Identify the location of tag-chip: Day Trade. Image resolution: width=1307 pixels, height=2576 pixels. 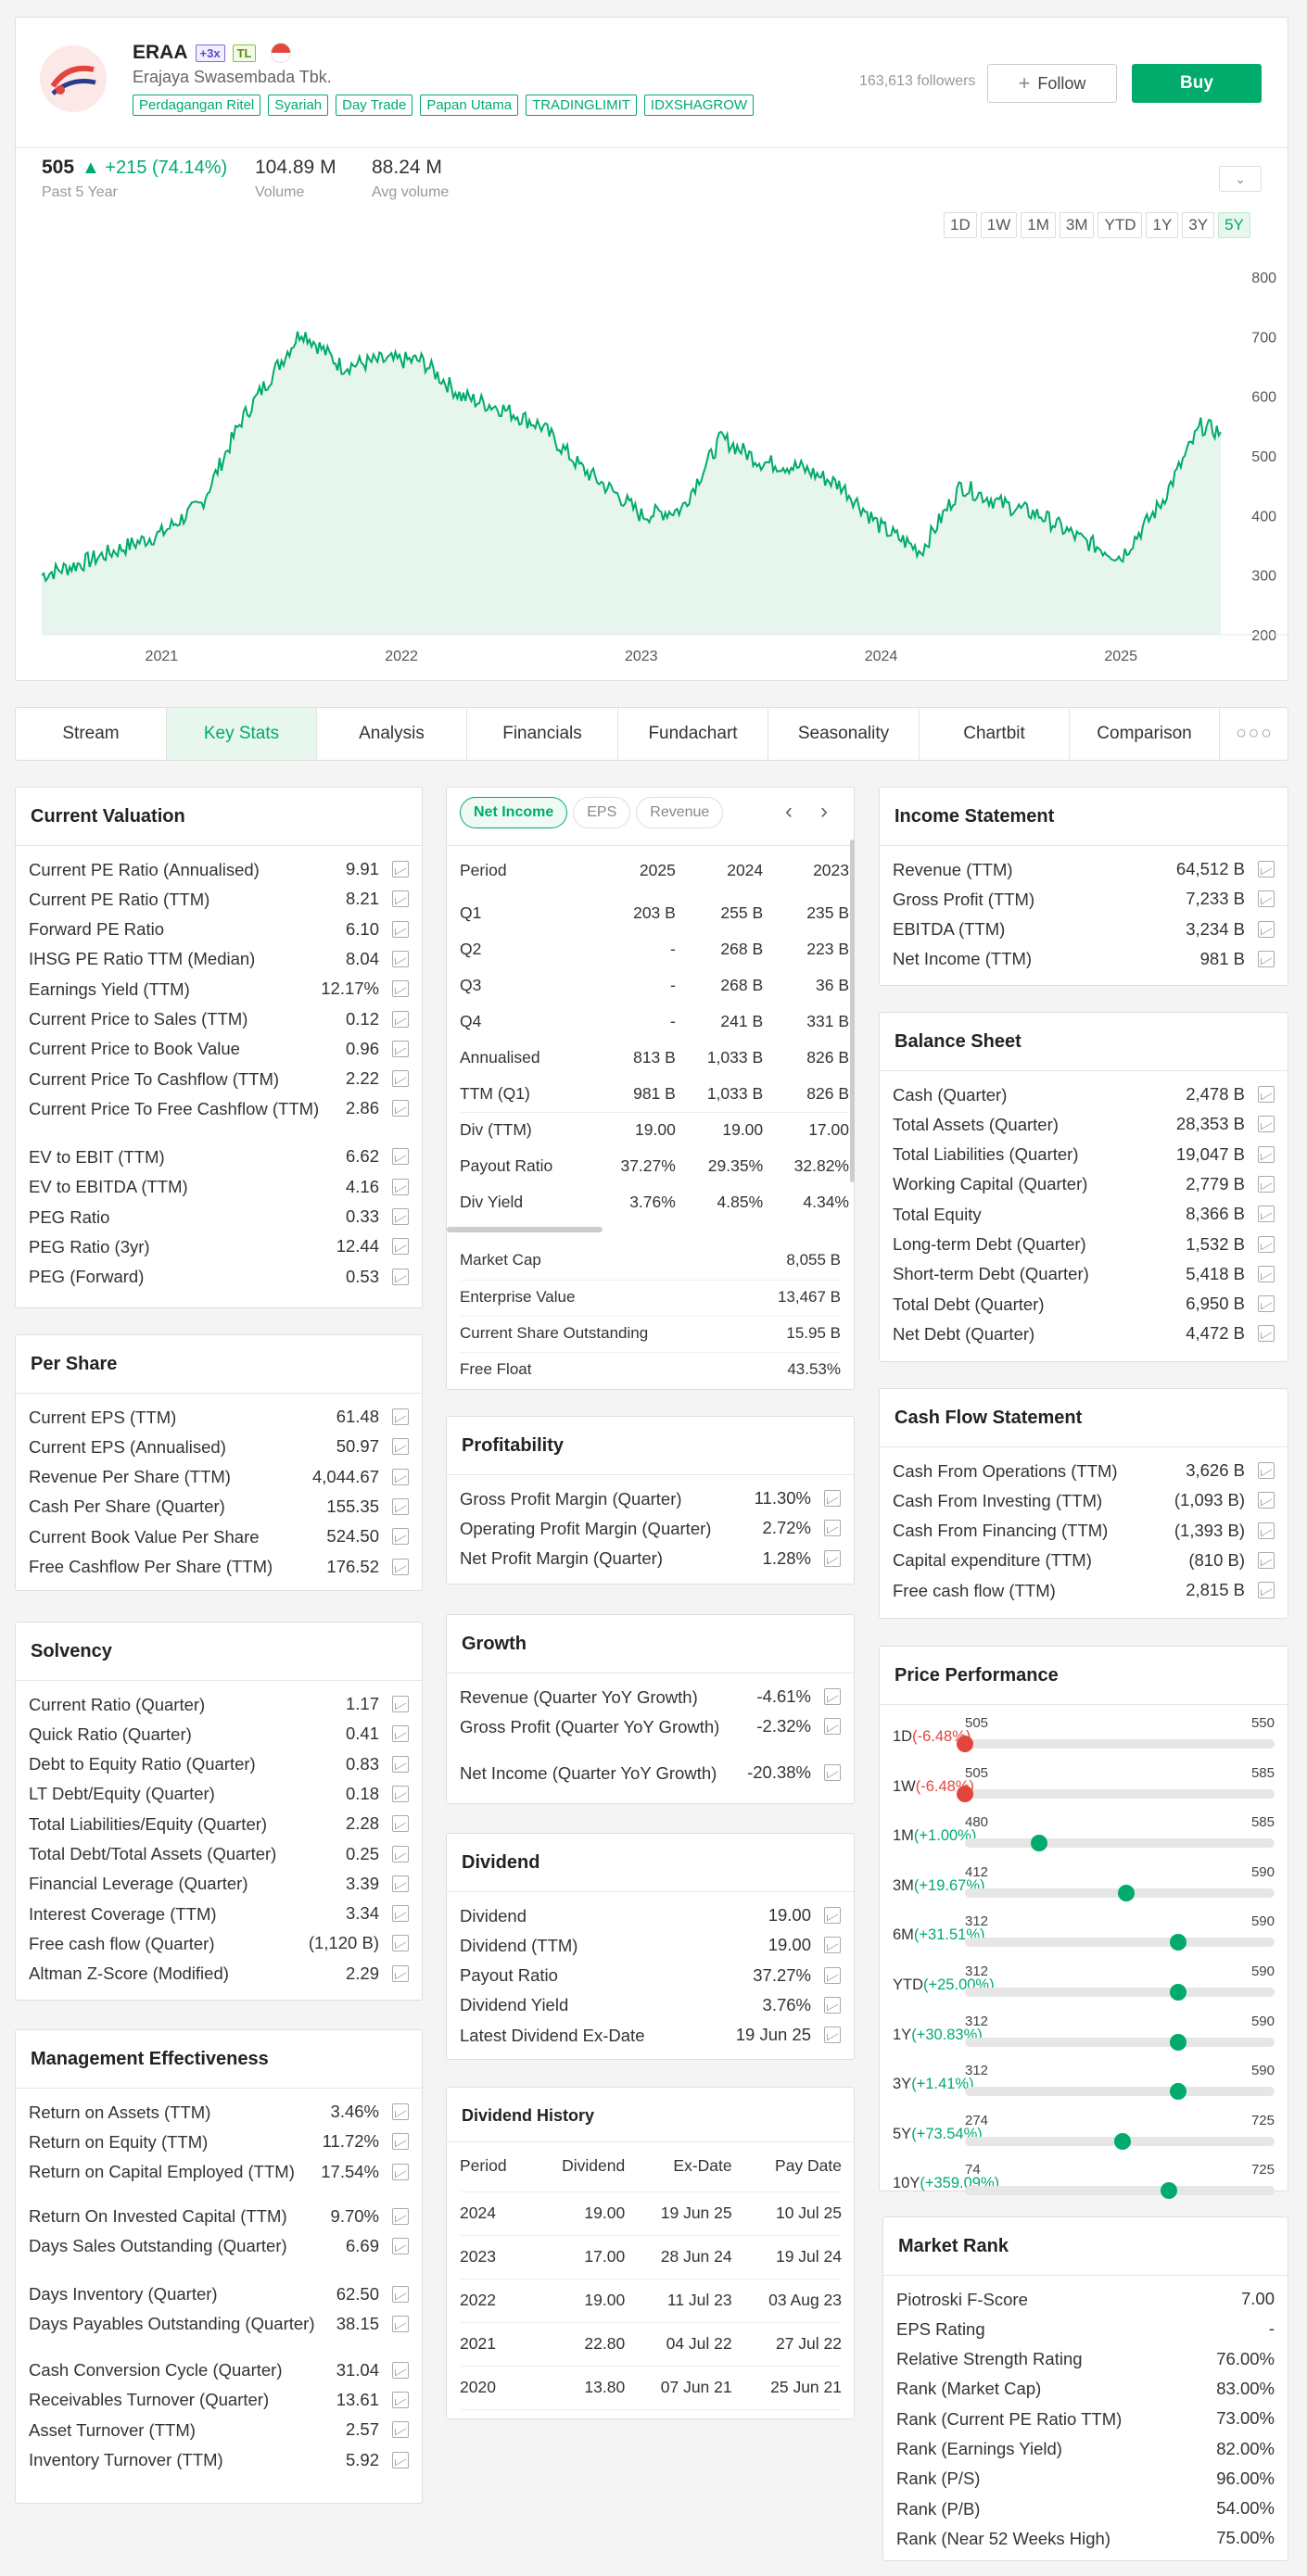
(374, 105).